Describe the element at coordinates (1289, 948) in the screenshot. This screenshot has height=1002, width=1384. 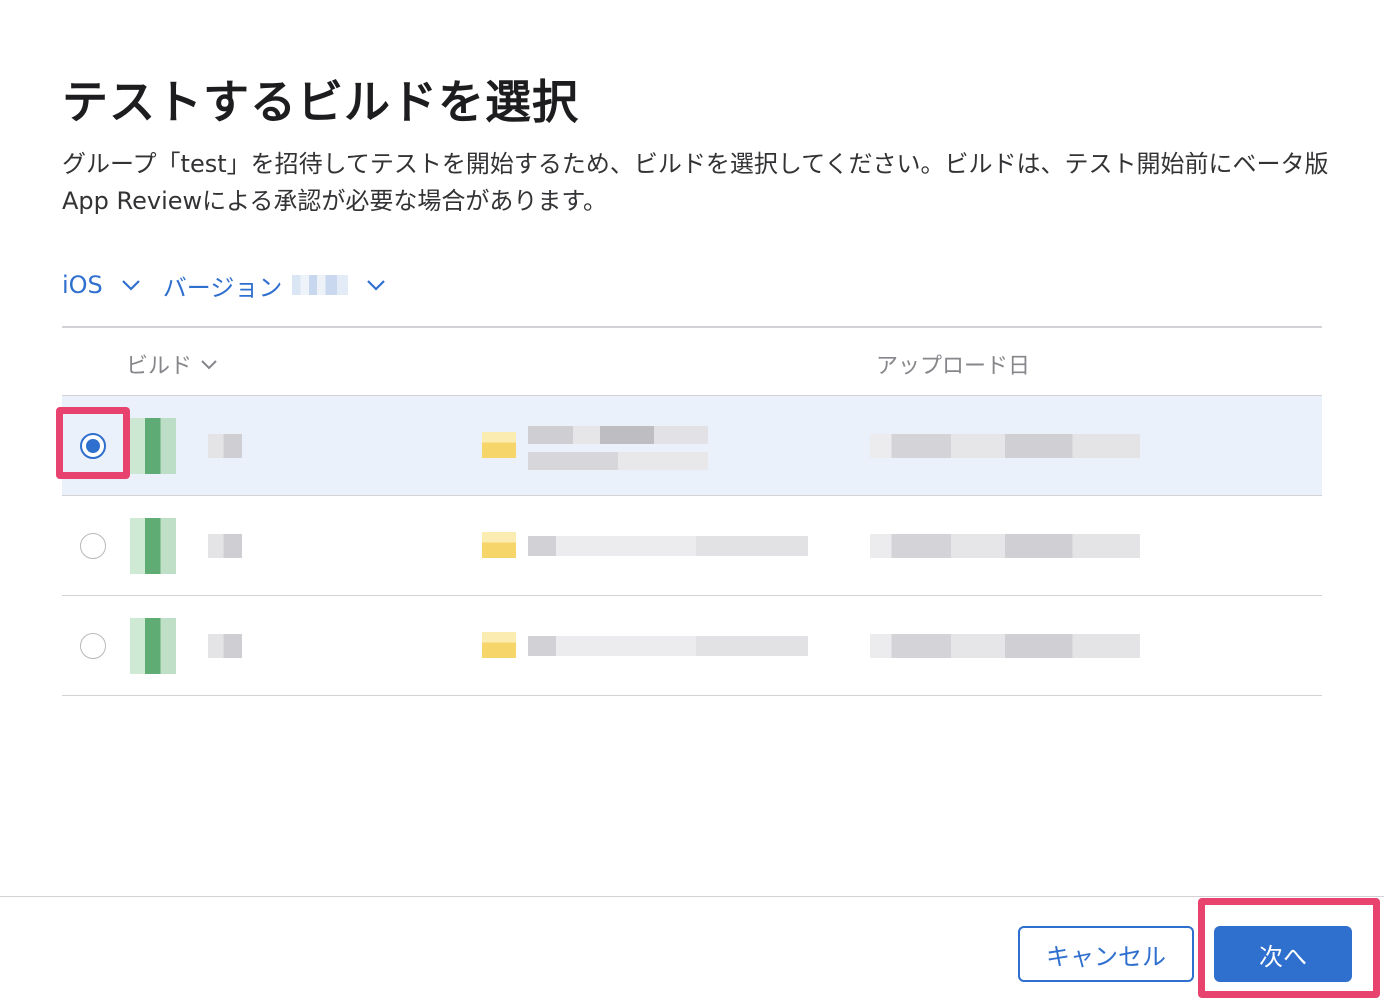
I see `highlight-frame-next` at that location.